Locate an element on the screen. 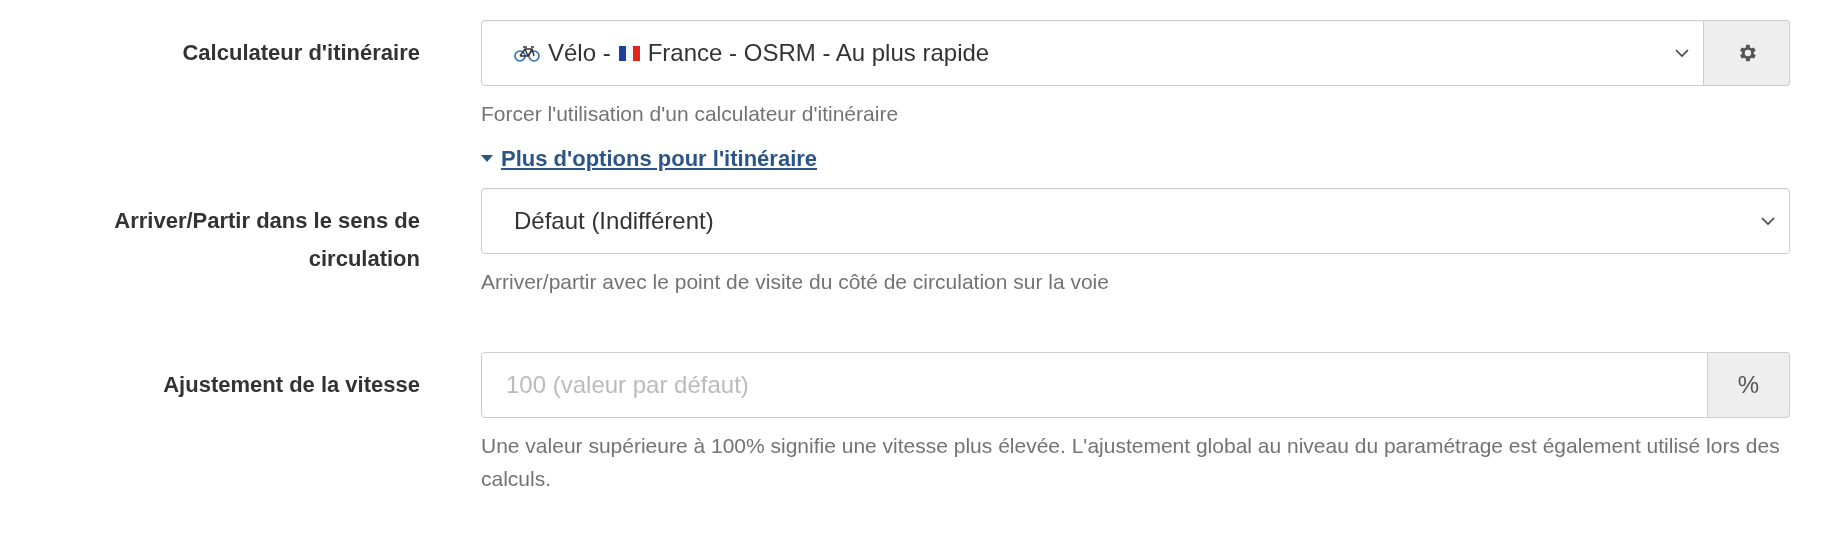  speed-input-field: 100 (valeur par défaut) is located at coordinates (1094, 385).